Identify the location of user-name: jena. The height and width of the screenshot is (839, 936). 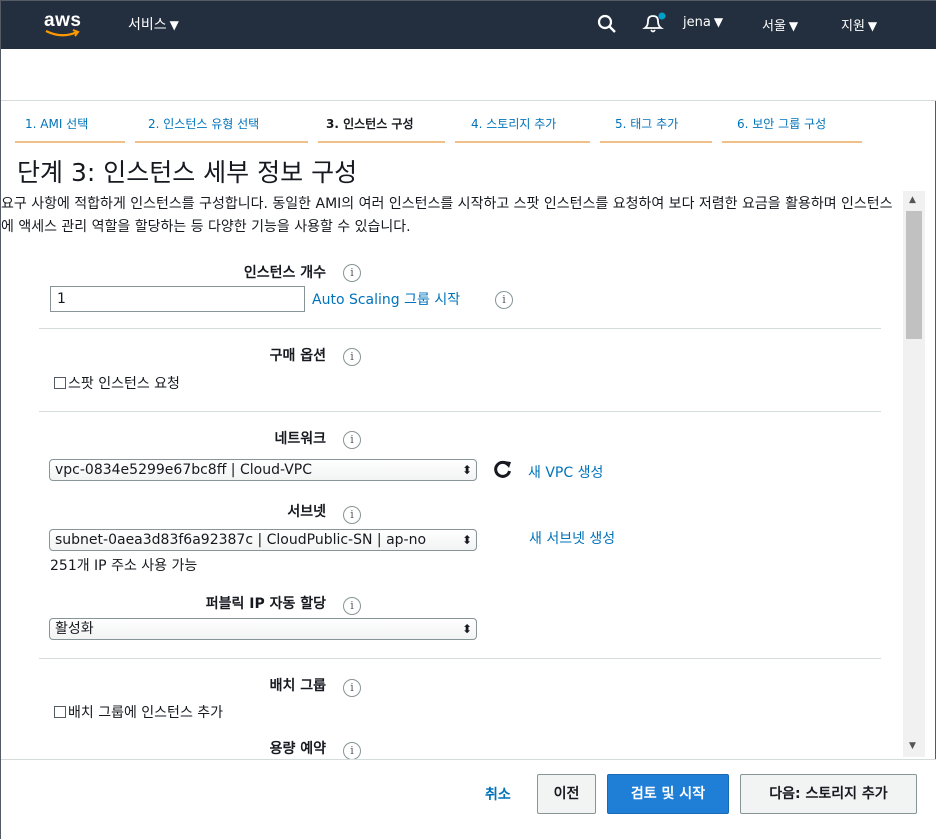
(697, 22).